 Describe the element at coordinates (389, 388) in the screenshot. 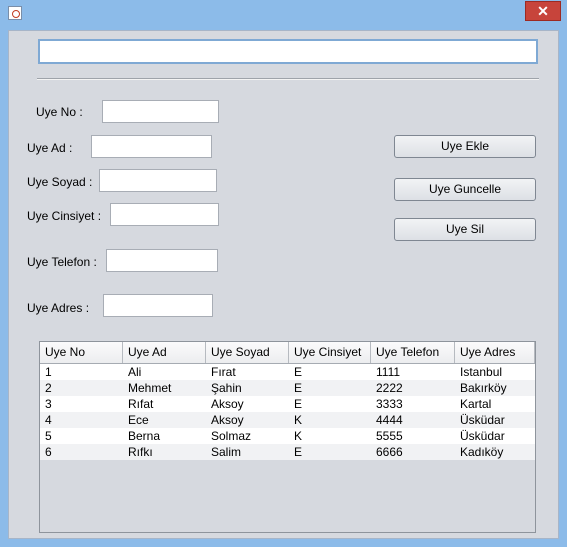

I see `table-cell: 2222` at that location.